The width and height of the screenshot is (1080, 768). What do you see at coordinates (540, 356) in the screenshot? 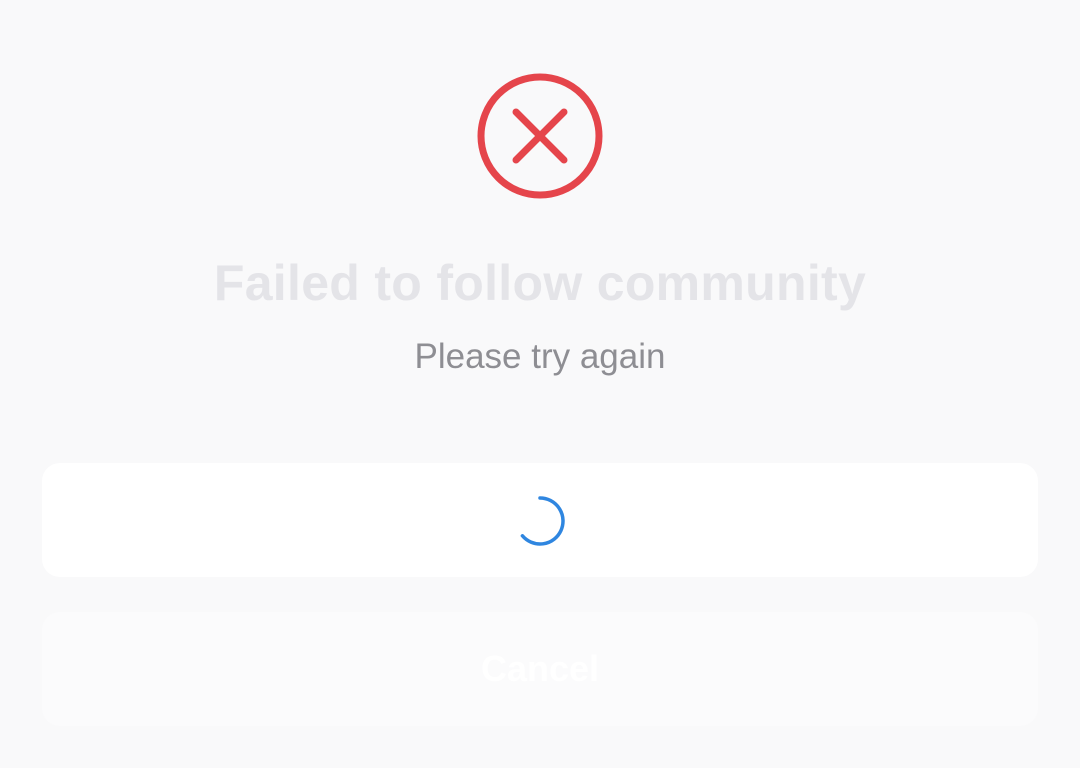
I see `dialog-message: Please try again` at bounding box center [540, 356].